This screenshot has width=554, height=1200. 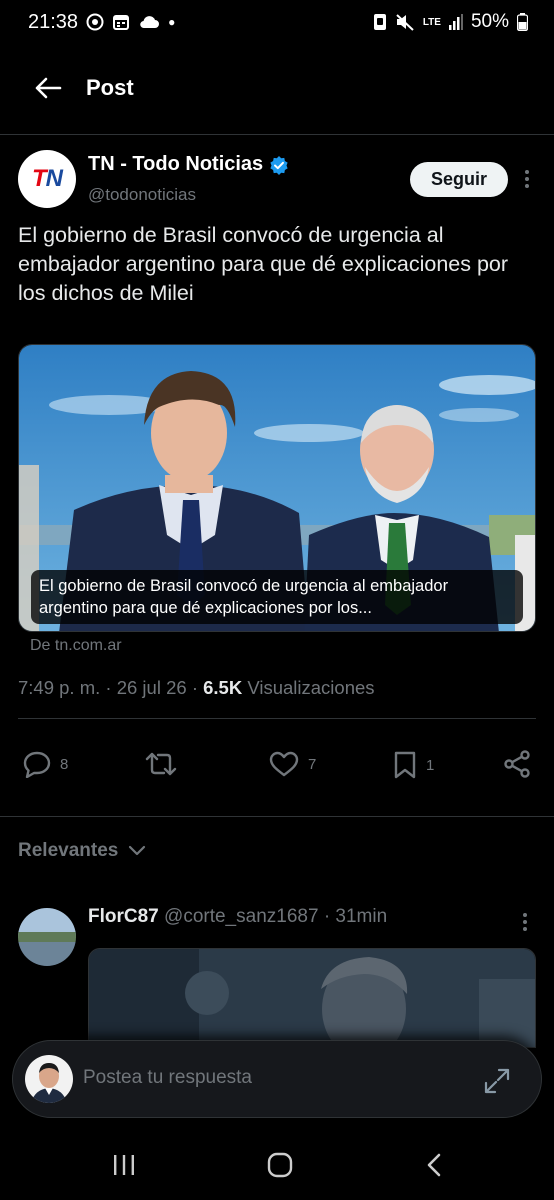 I want to click on bookmark-count: 1, so click(x=430, y=765).